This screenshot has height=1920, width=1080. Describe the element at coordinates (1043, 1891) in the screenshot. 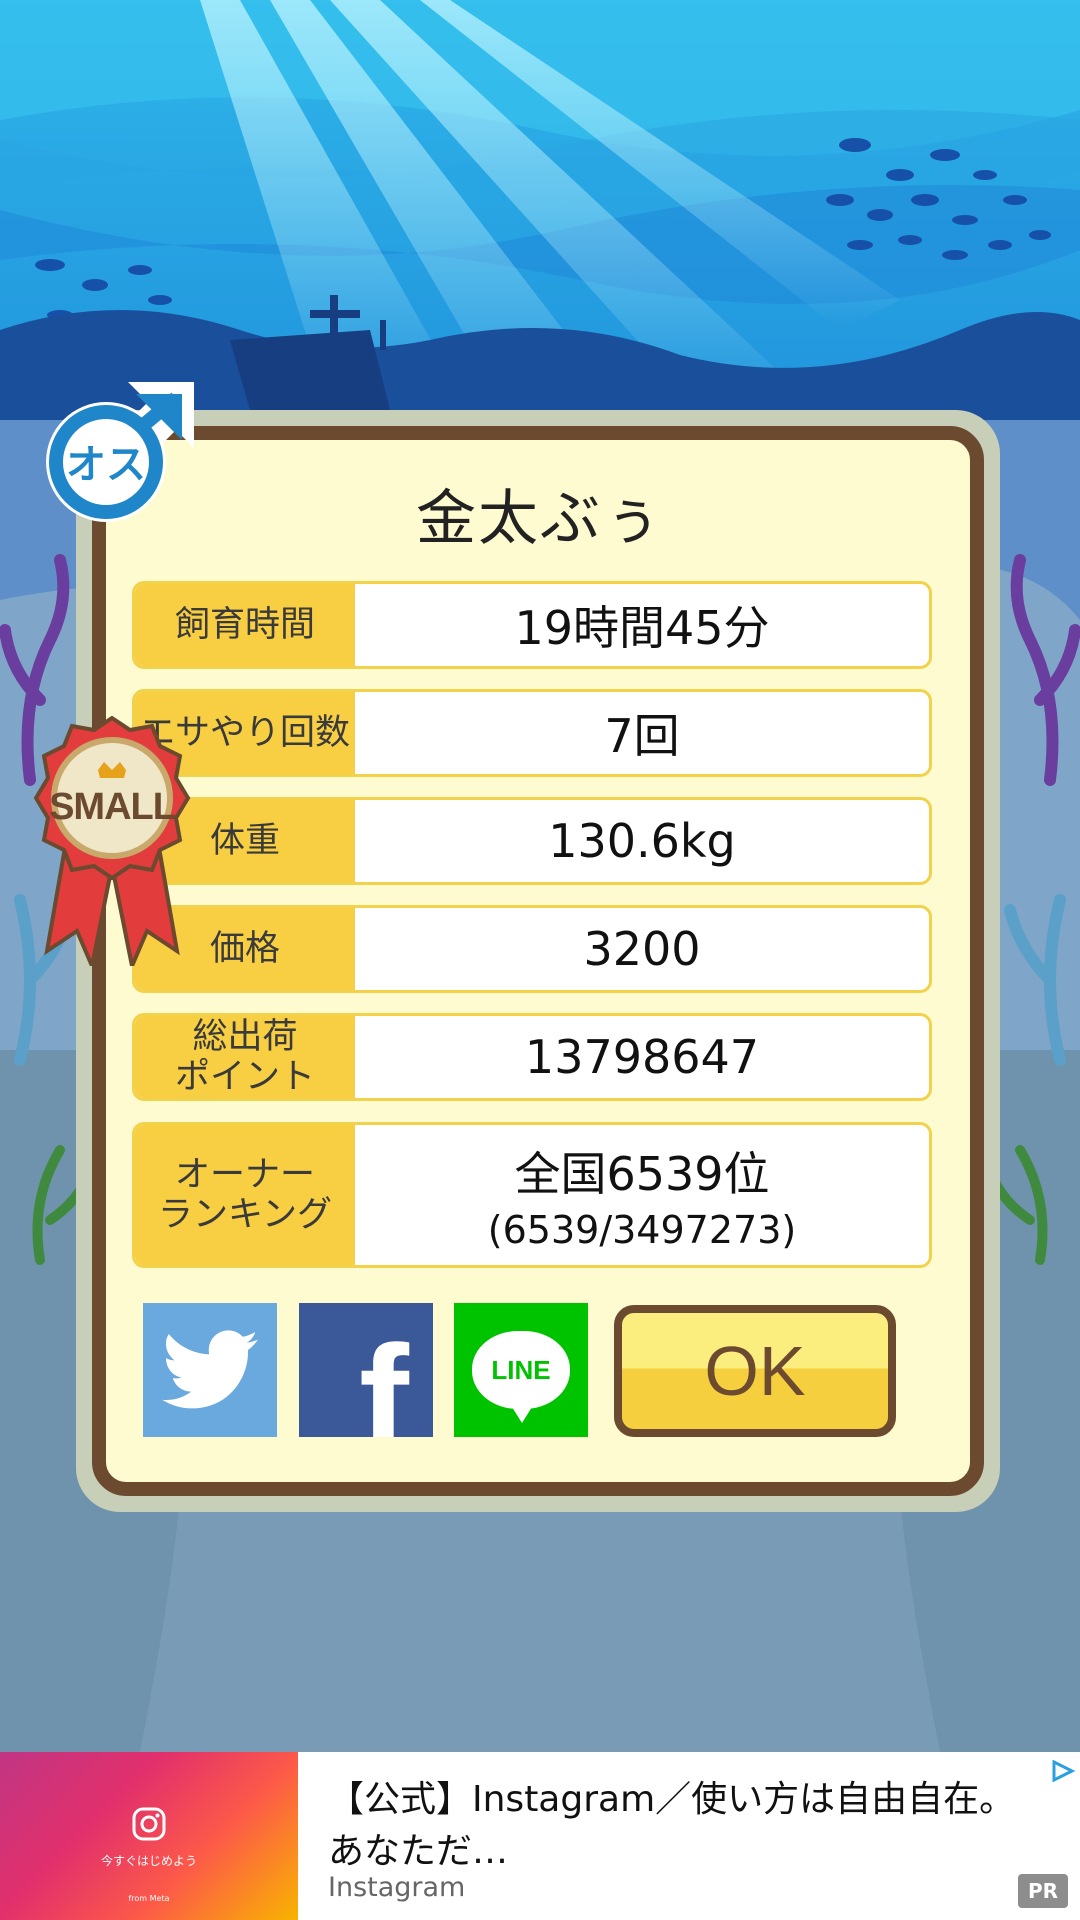

I see `ad-pr-badge: PR` at that location.